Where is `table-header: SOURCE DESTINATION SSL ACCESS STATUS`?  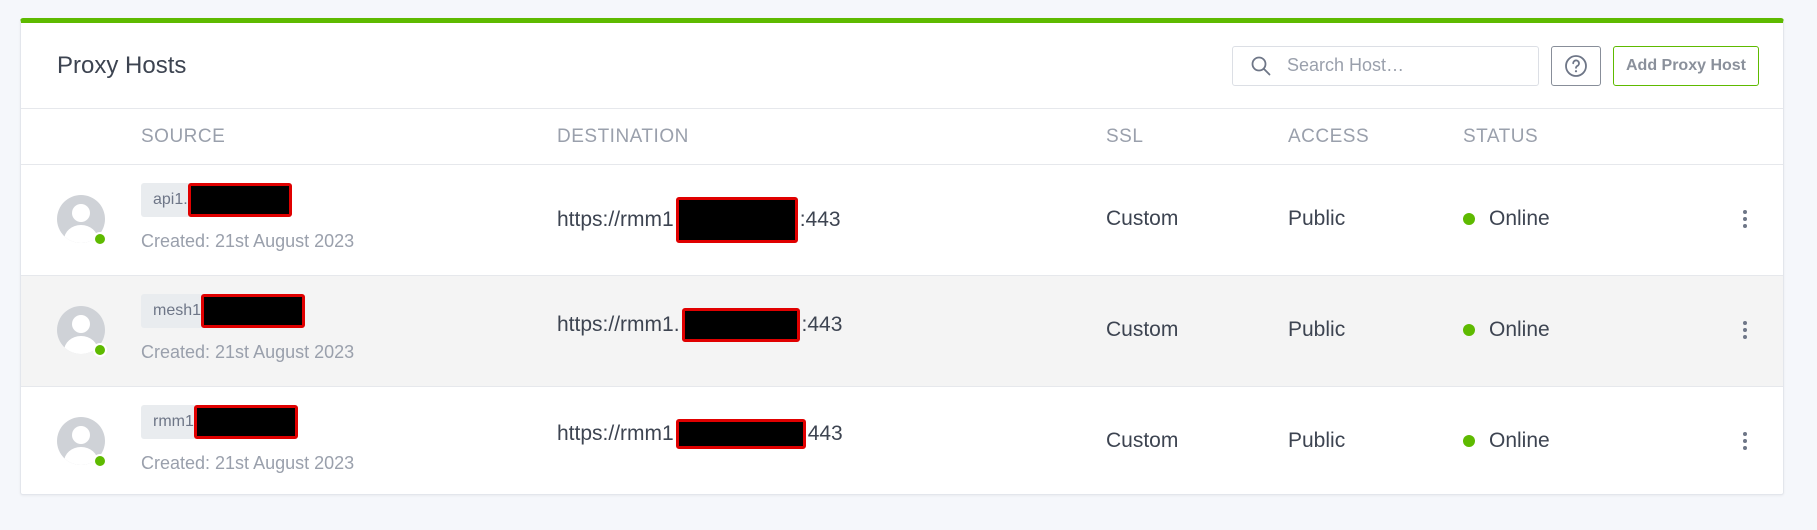 table-header: SOURCE DESTINATION SSL ACCESS STATUS is located at coordinates (902, 137).